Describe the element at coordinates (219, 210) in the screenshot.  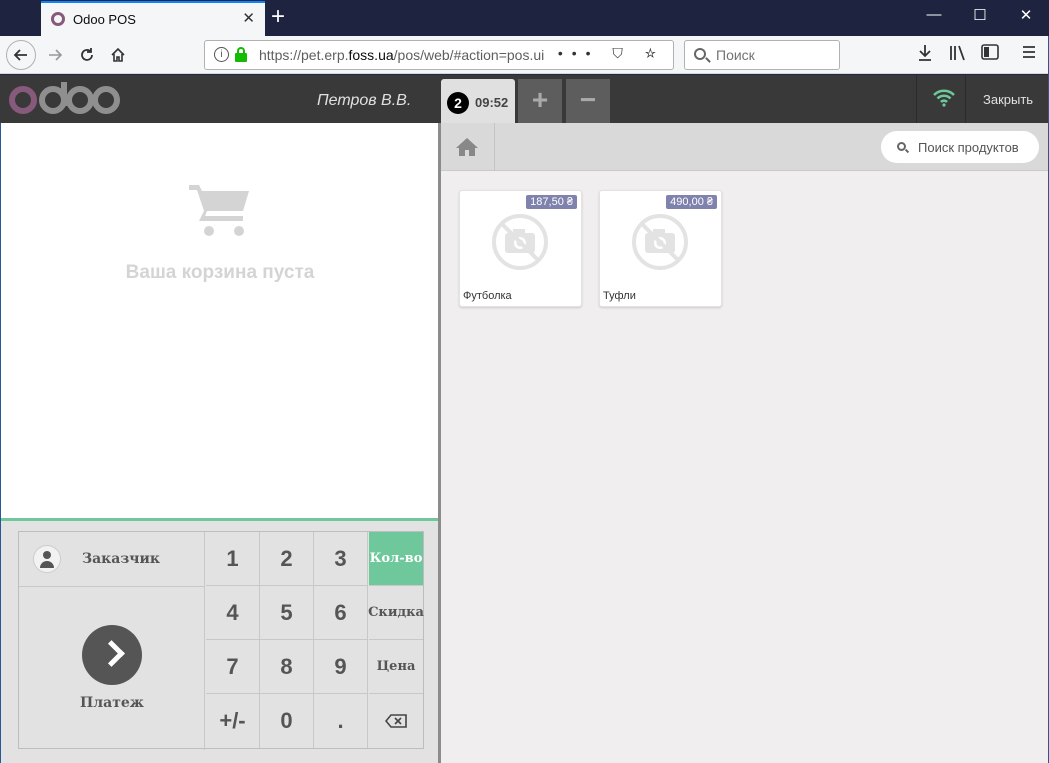
I see `shopping-cart-icon` at that location.